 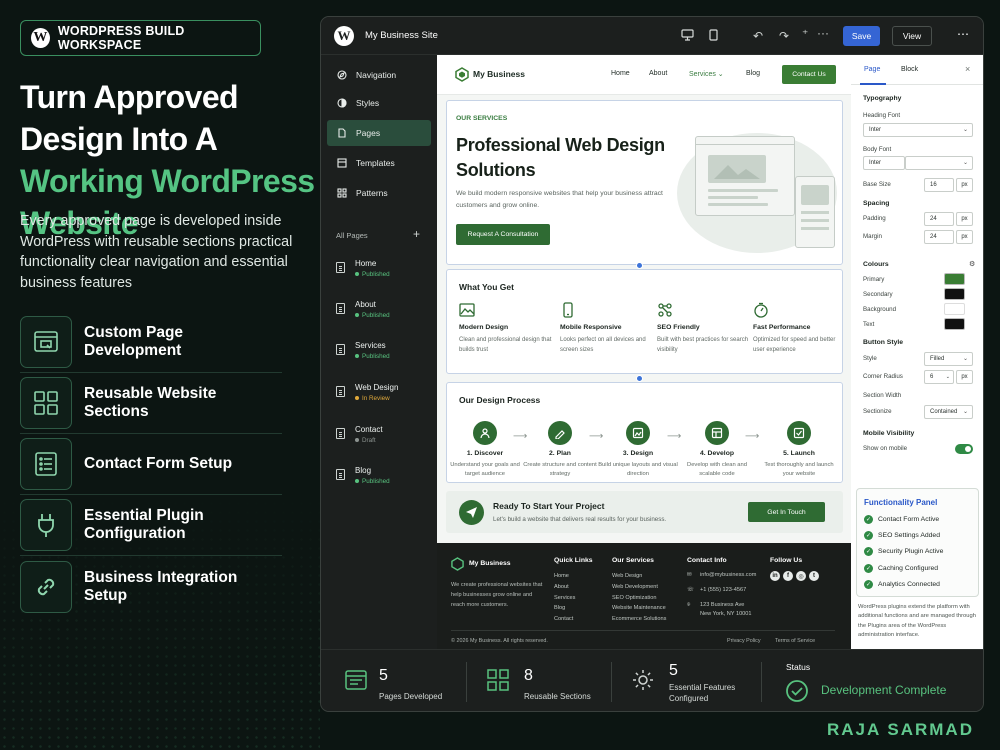 What do you see at coordinates (954, 309) in the screenshot?
I see `background-colour-swatch` at bounding box center [954, 309].